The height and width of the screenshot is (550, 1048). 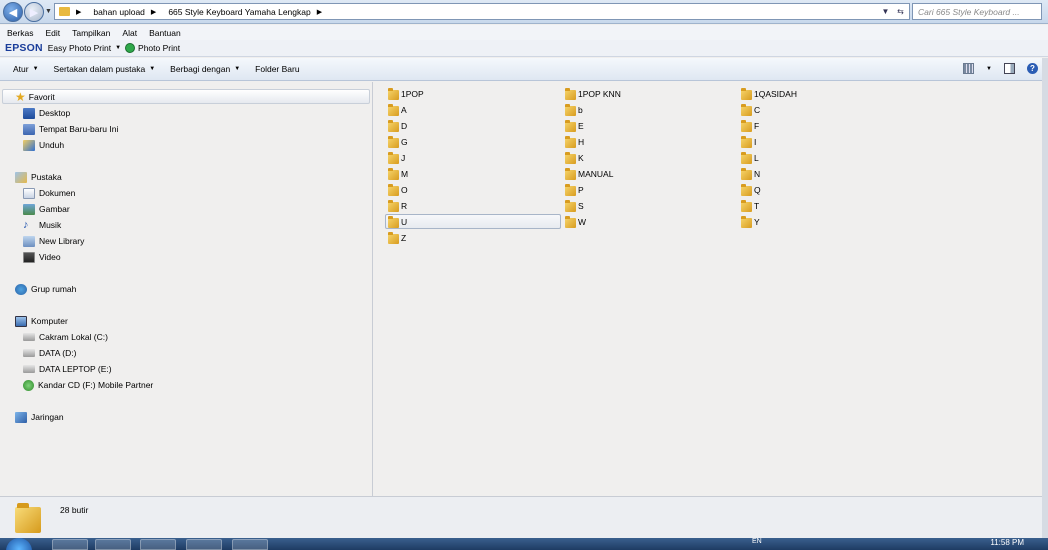 What do you see at coordinates (751, 189) in the screenshot?
I see `folder-item: Q` at bounding box center [751, 189].